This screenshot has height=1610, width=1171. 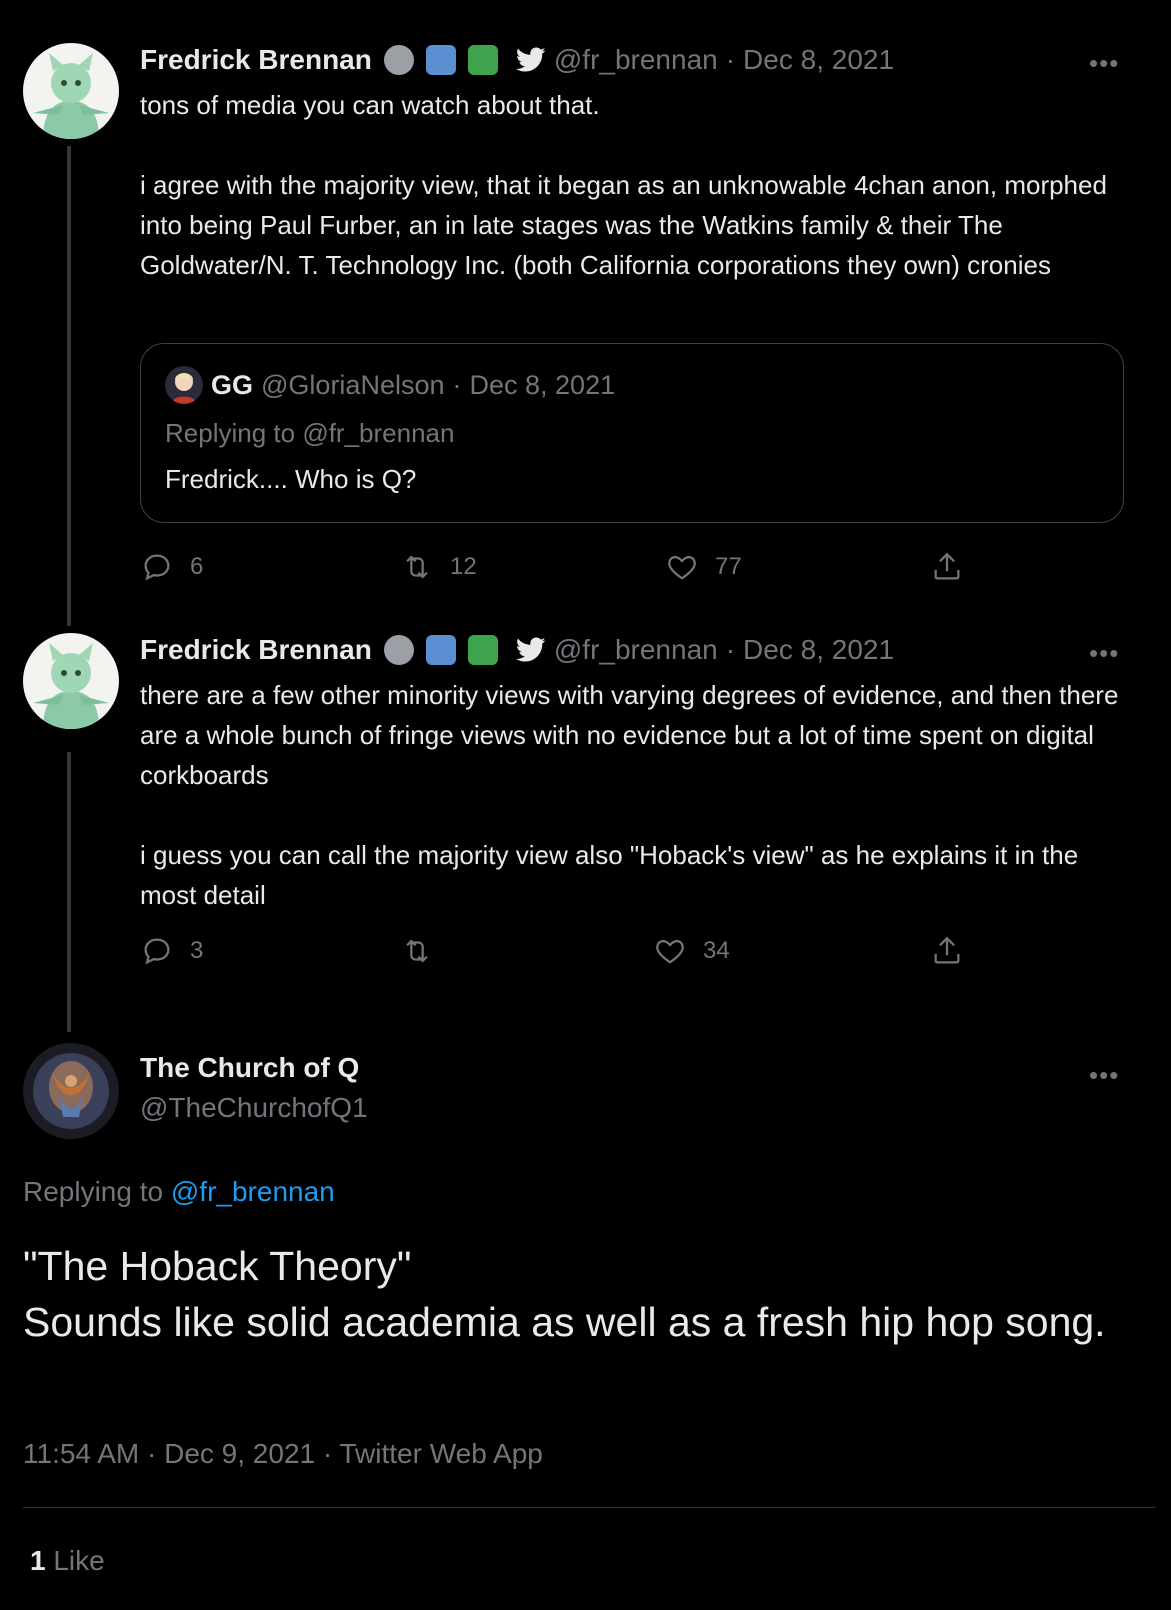 I want to click on reply-count: 6, so click(x=197, y=566).